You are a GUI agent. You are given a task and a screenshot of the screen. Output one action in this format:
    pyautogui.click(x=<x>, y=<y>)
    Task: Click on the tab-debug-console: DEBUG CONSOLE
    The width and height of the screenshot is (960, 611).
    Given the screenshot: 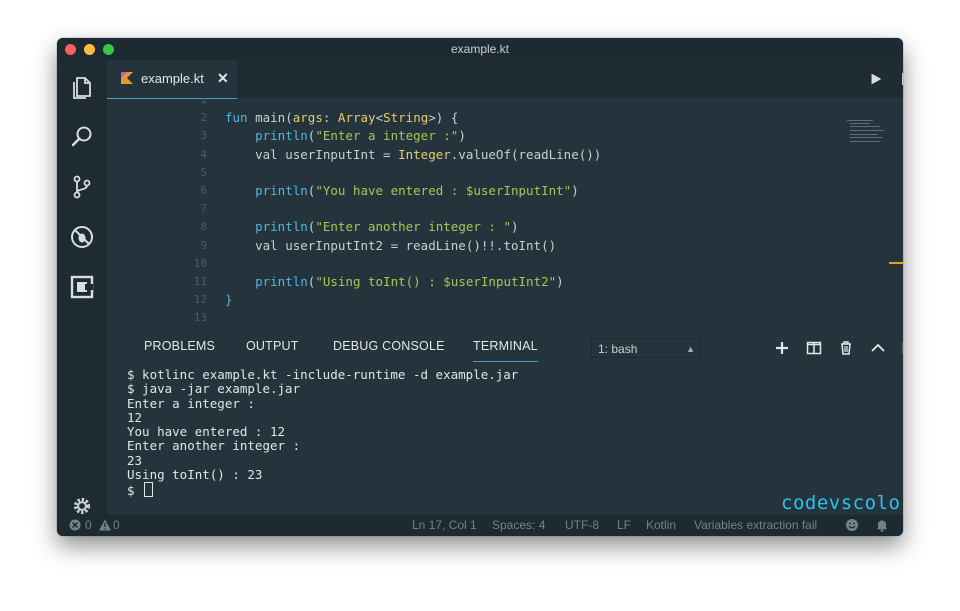 What is the action you would take?
    pyautogui.click(x=389, y=350)
    